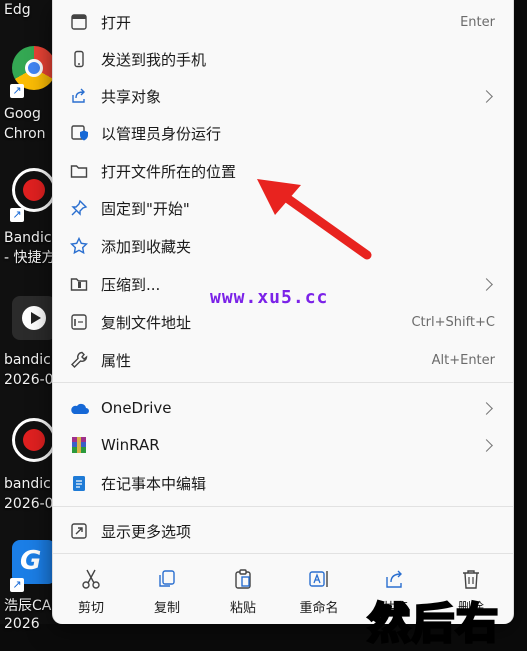 This screenshot has width=527, height=651. Describe the element at coordinates (283, 22) in the screenshot. I see `menu-item-open: 打开 Enter` at that location.